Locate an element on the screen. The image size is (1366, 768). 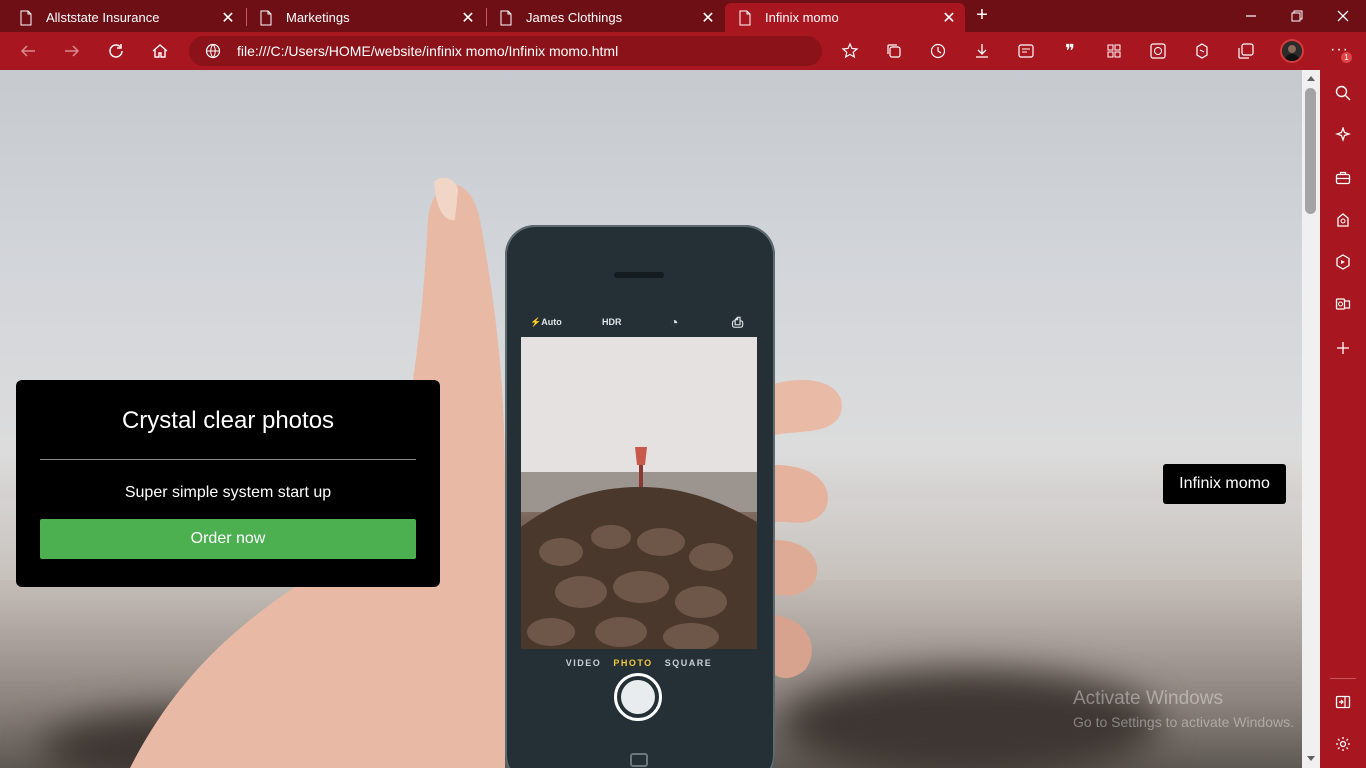
web-capture-icon is located at coordinates (1026, 51).